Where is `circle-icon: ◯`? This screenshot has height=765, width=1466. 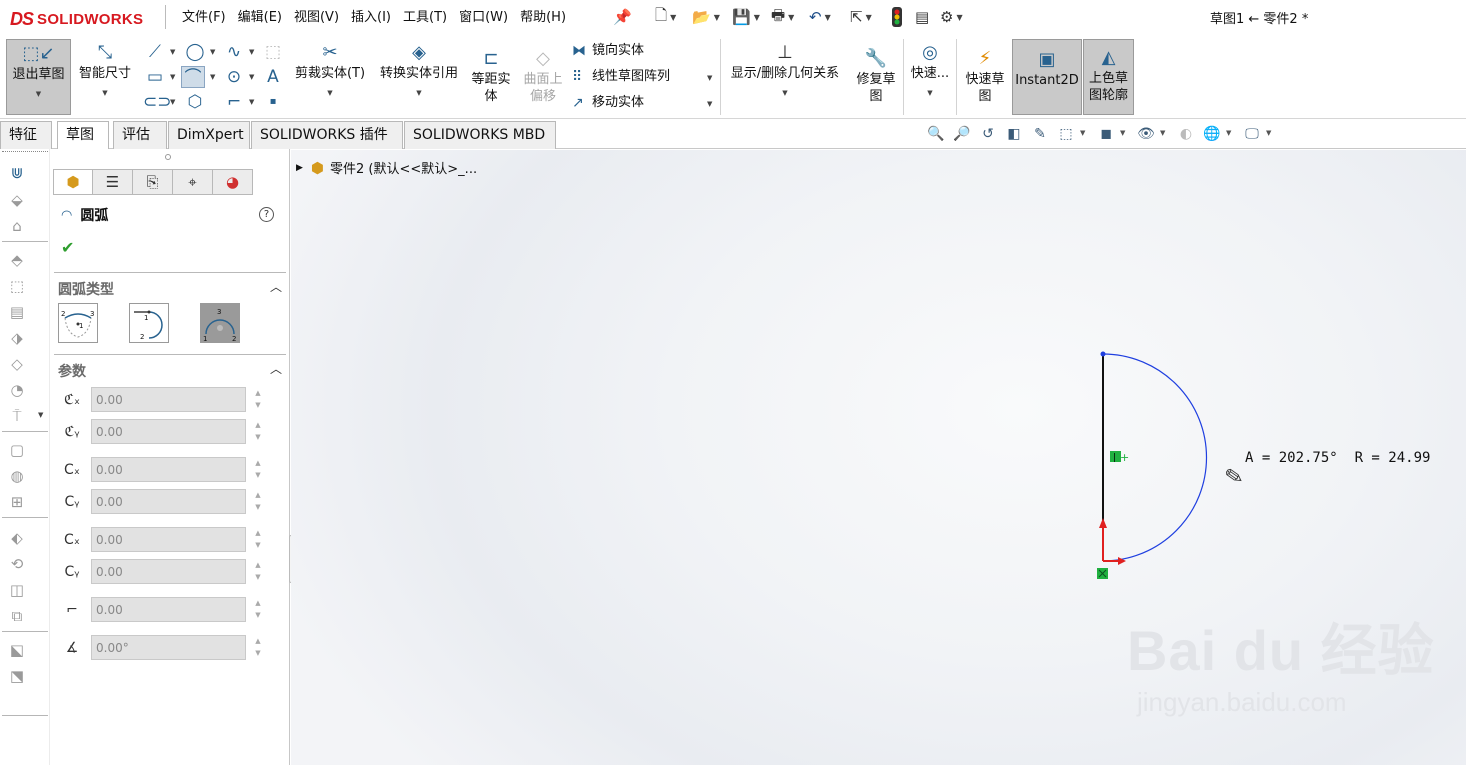
circle-icon: ◯ is located at coordinates (195, 52).